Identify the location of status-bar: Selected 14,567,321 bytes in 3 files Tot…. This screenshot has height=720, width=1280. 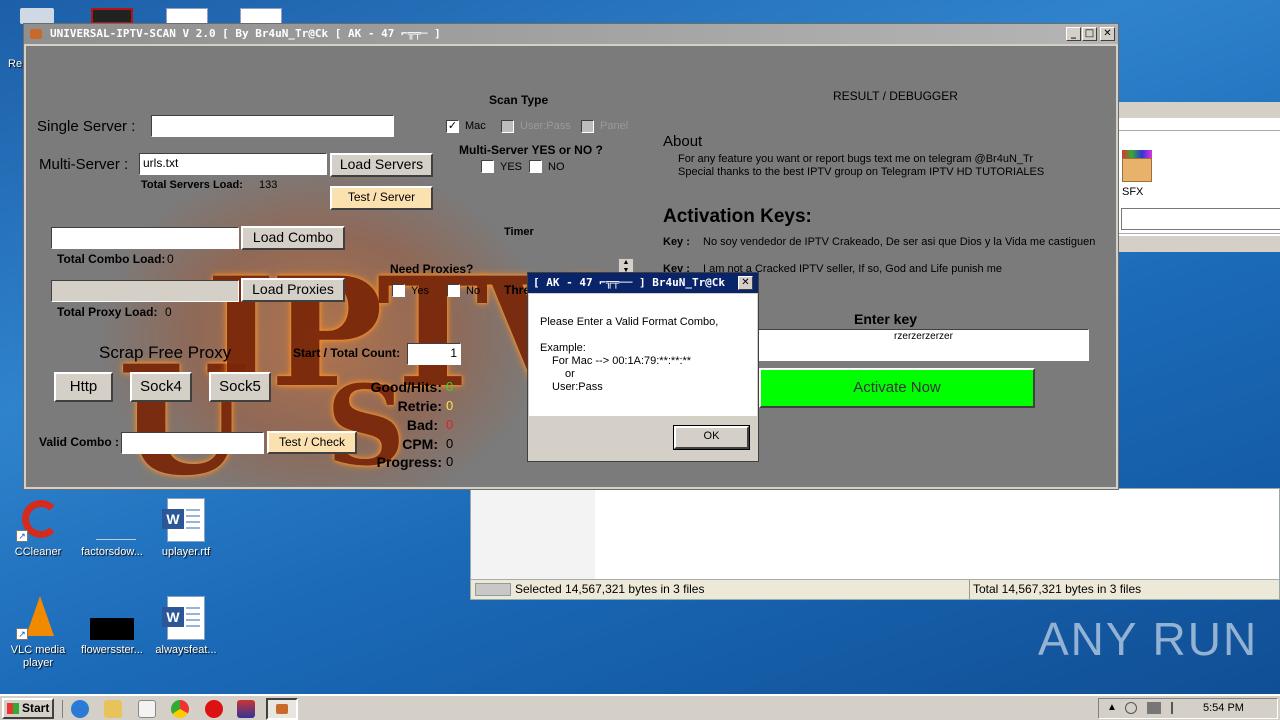
(875, 589).